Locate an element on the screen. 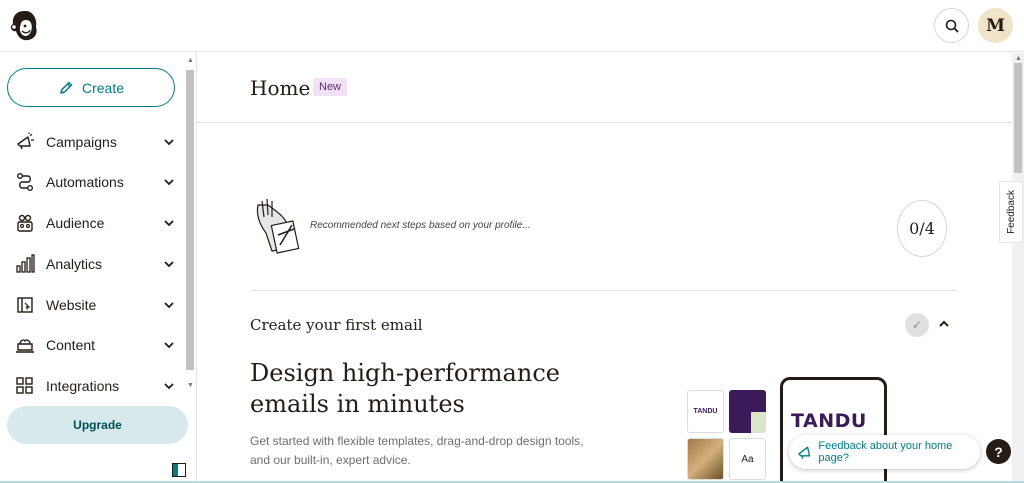 Image resolution: width=1024 pixels, height=483 pixels. feedback-tab: Feedback is located at coordinates (1011, 212).